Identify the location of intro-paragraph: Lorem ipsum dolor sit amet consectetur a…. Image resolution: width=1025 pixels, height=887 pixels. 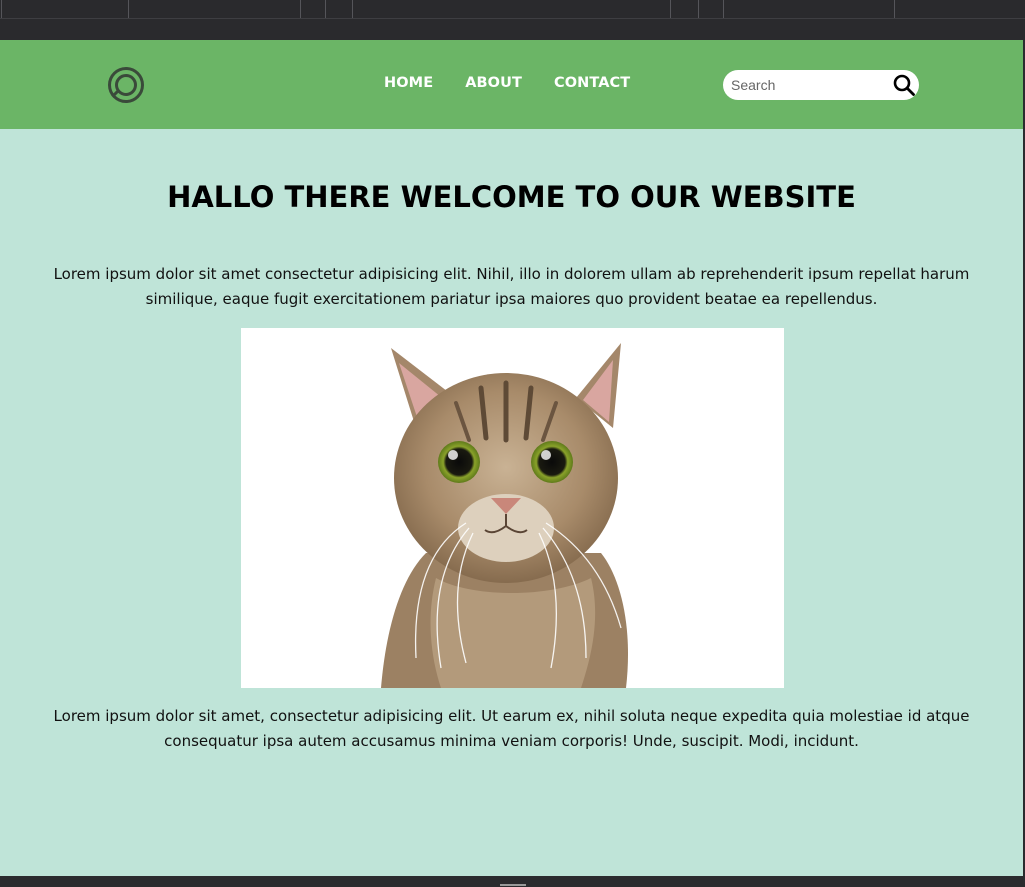
(511, 286).